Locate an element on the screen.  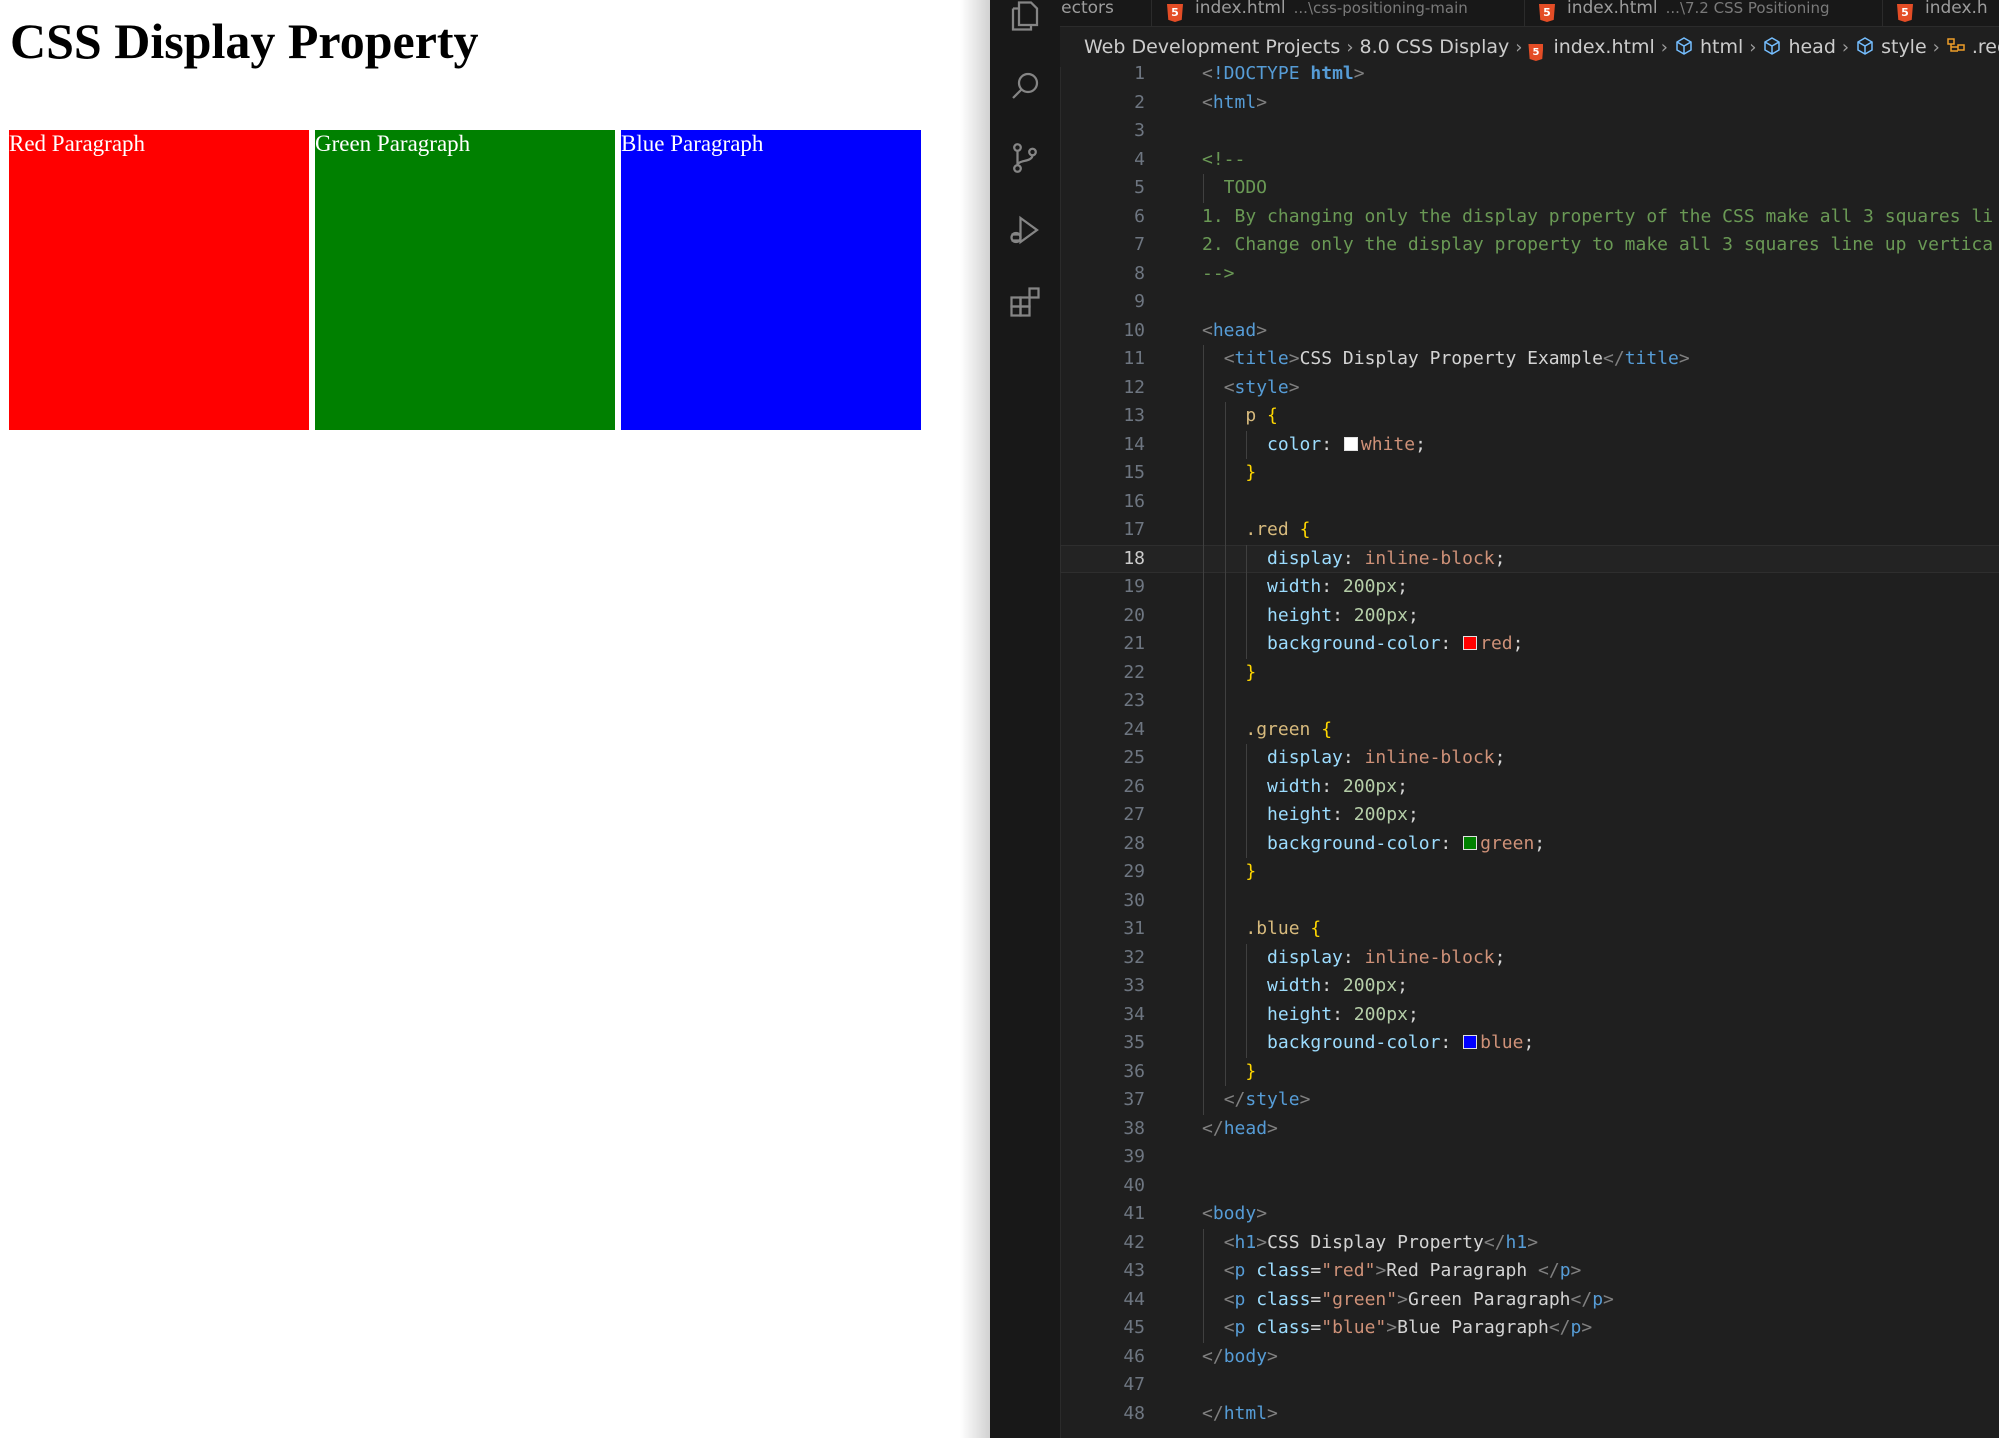
line-number: 29 is located at coordinates (1134, 871).